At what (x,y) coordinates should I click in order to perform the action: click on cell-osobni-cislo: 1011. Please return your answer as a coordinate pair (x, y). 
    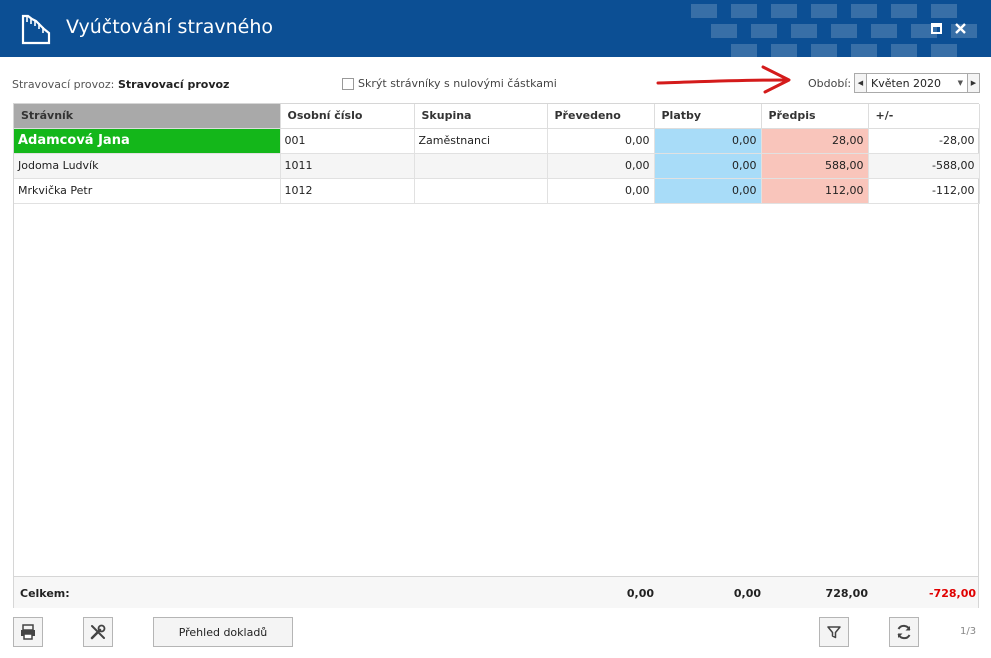
    Looking at the image, I should click on (347, 166).